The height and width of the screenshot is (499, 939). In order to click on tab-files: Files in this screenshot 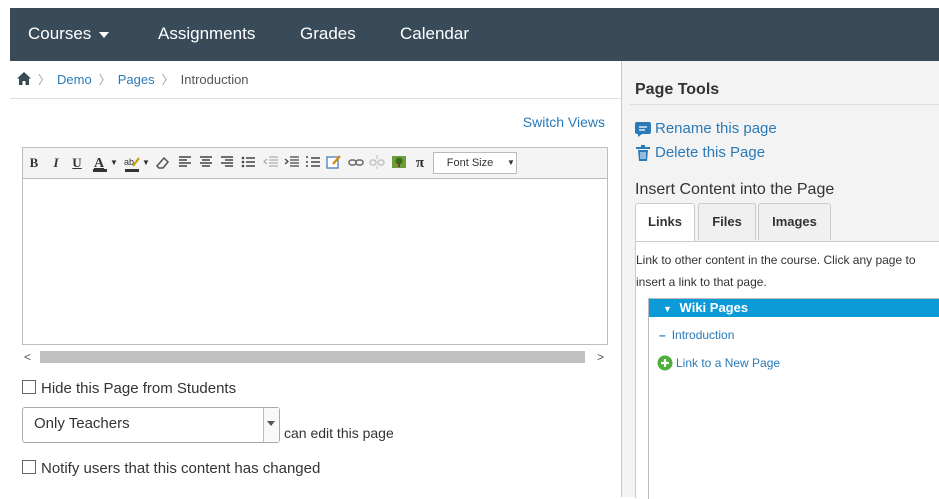, I will do `click(727, 221)`.